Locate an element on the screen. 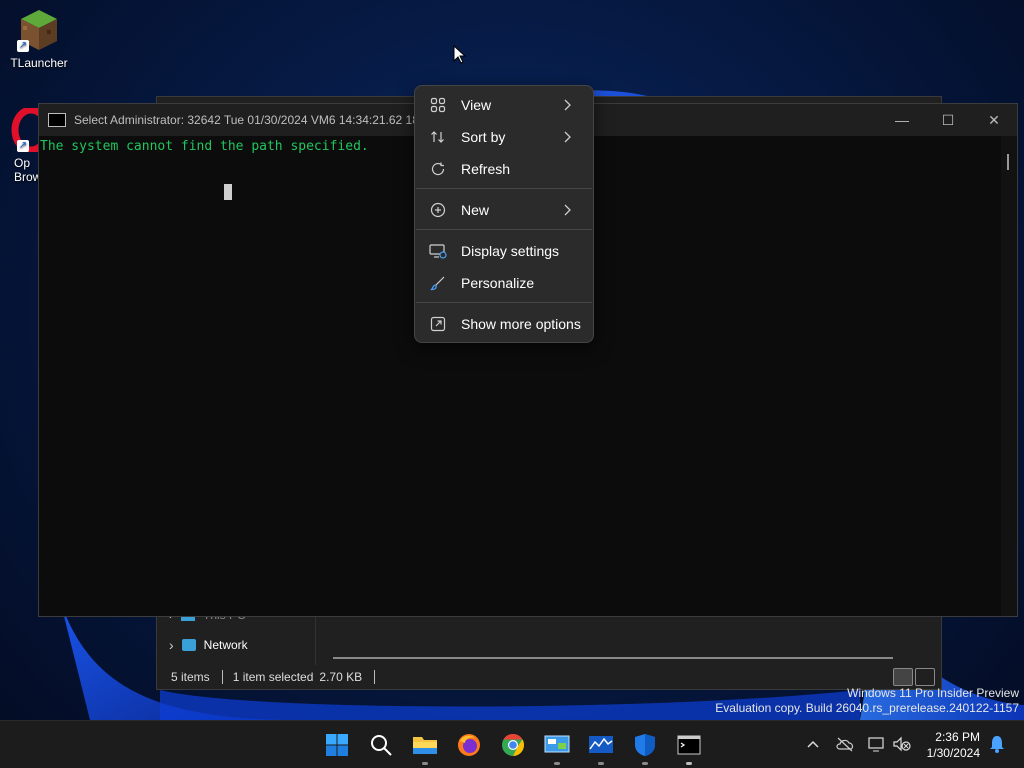  desktop-icon-tlauncher: ↗ TLauncher is located at coordinates (39, 39).